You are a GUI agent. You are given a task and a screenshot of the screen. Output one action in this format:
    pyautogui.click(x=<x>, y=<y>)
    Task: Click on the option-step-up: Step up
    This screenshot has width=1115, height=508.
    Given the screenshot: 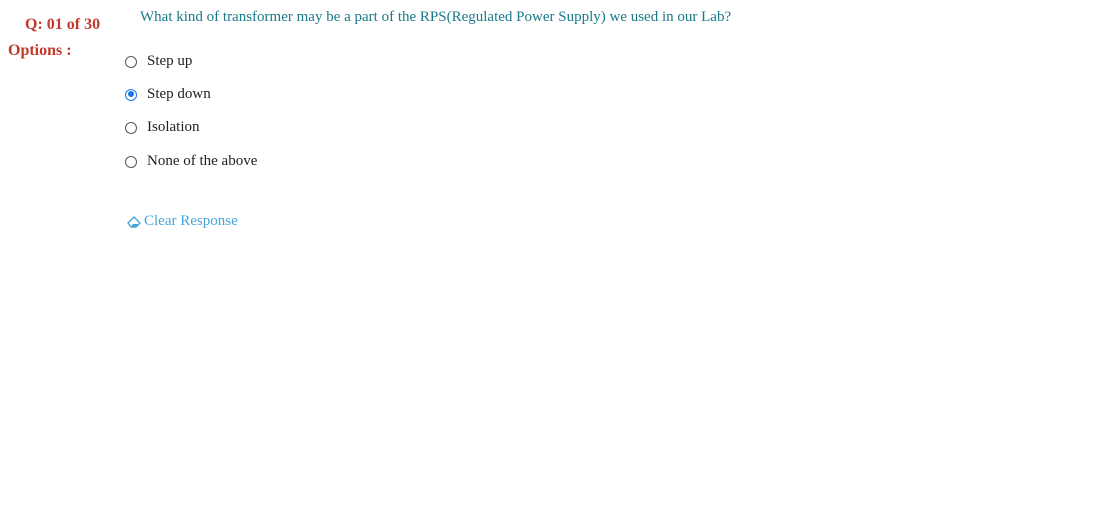 What is the action you would take?
    pyautogui.click(x=158, y=61)
    